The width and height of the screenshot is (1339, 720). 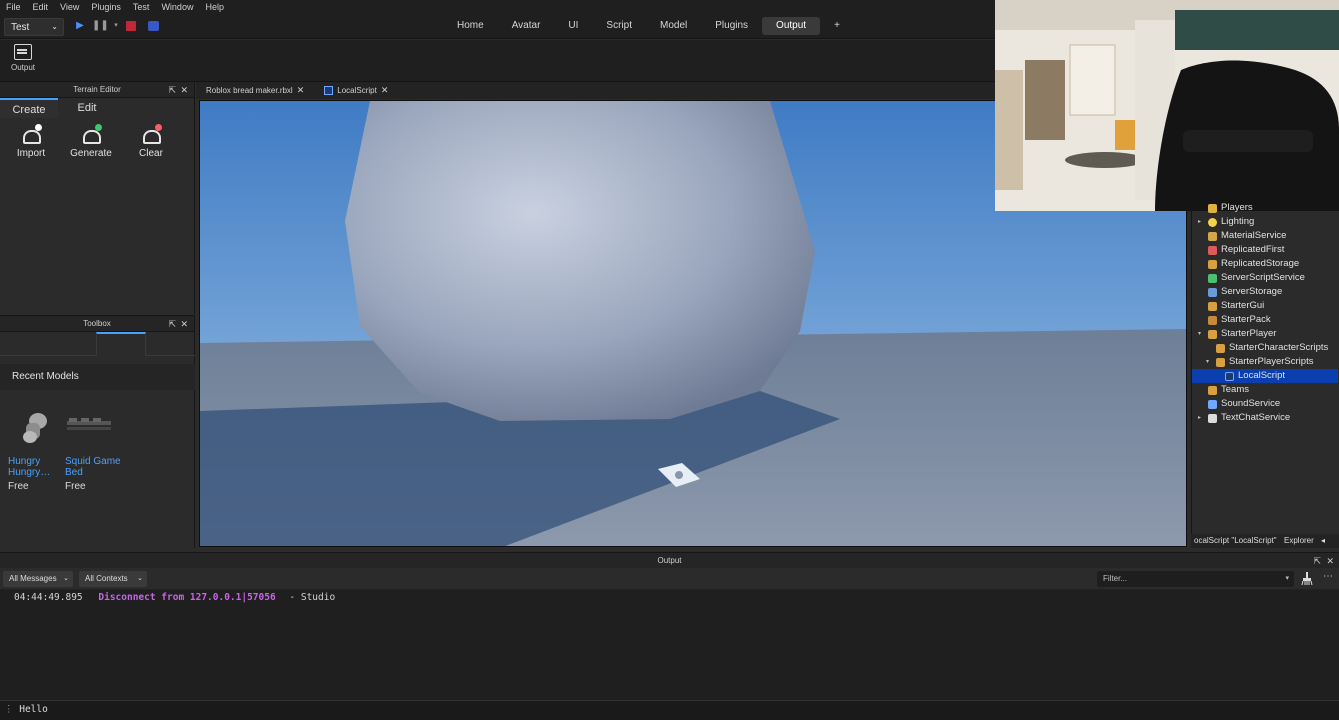 What do you see at coordinates (41, 7) in the screenshot?
I see `menu-edit: Edit` at bounding box center [41, 7].